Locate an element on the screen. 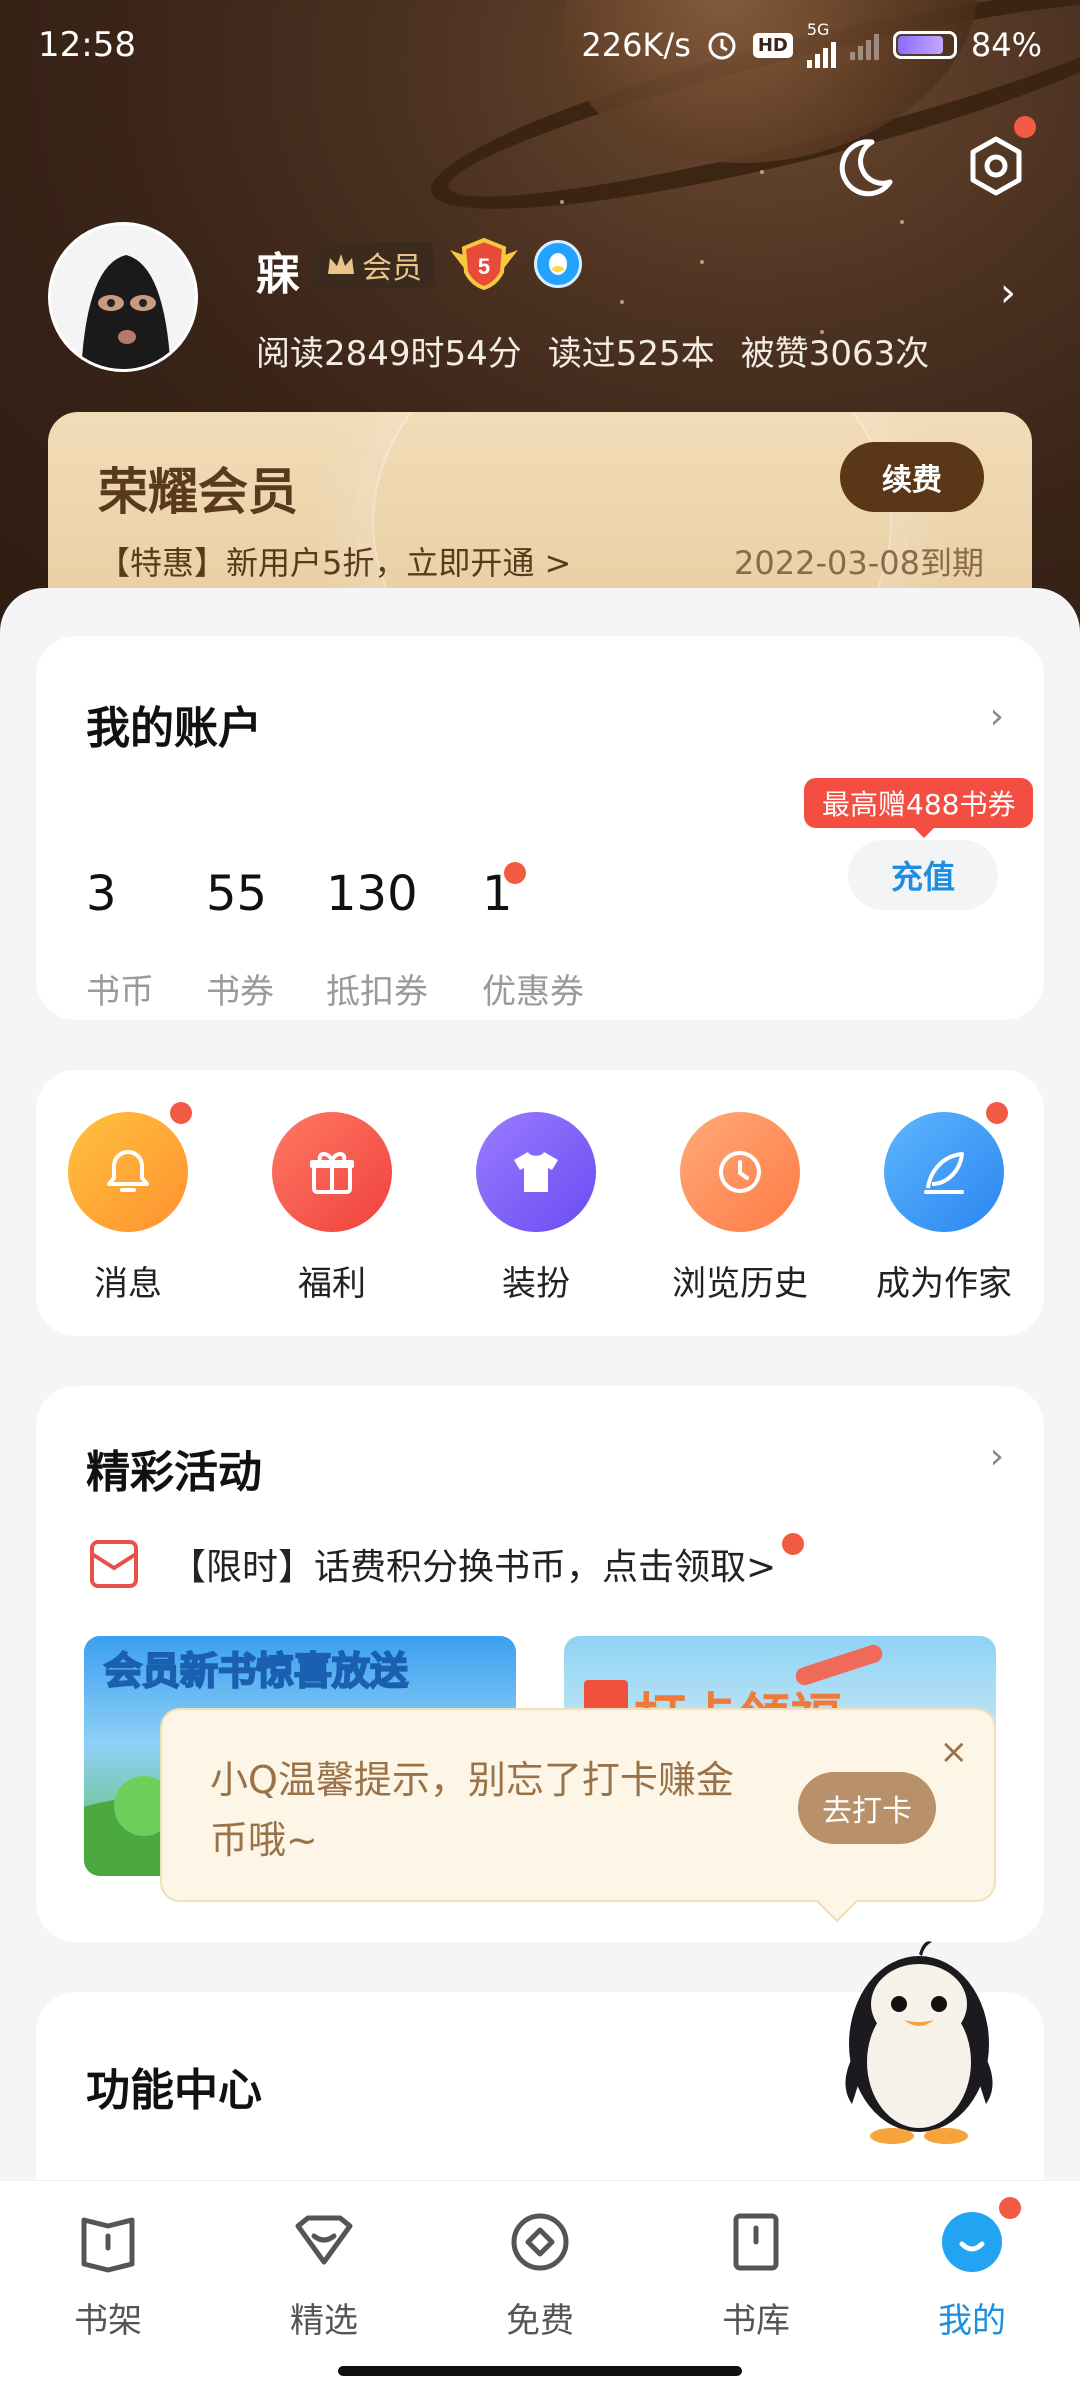 Image resolution: width=1080 pixels, height=2400 pixels. nav-library: 书库 is located at coordinates (756, 2274).